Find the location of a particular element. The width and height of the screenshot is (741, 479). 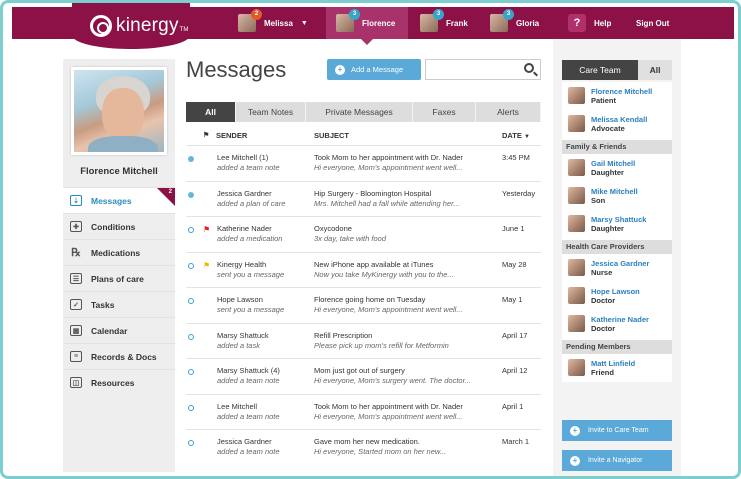

invite-care-team-button: + Invite to Care Team is located at coordinates (617, 430).